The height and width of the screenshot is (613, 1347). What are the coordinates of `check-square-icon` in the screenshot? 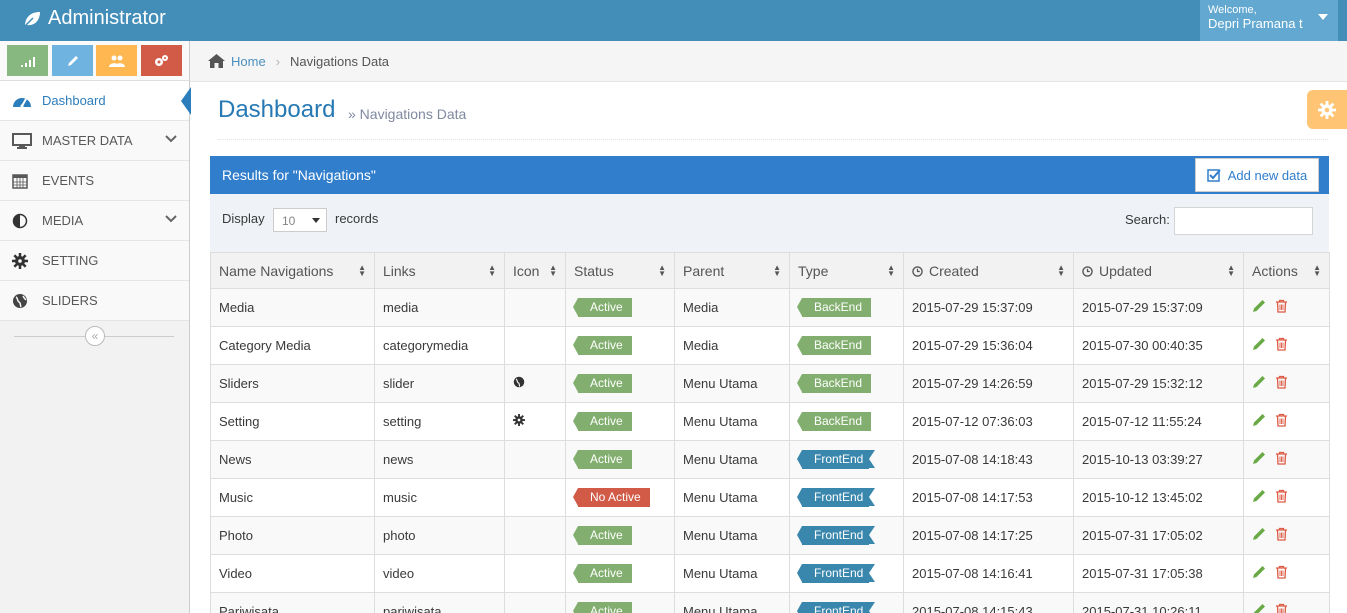 It's located at (1213, 175).